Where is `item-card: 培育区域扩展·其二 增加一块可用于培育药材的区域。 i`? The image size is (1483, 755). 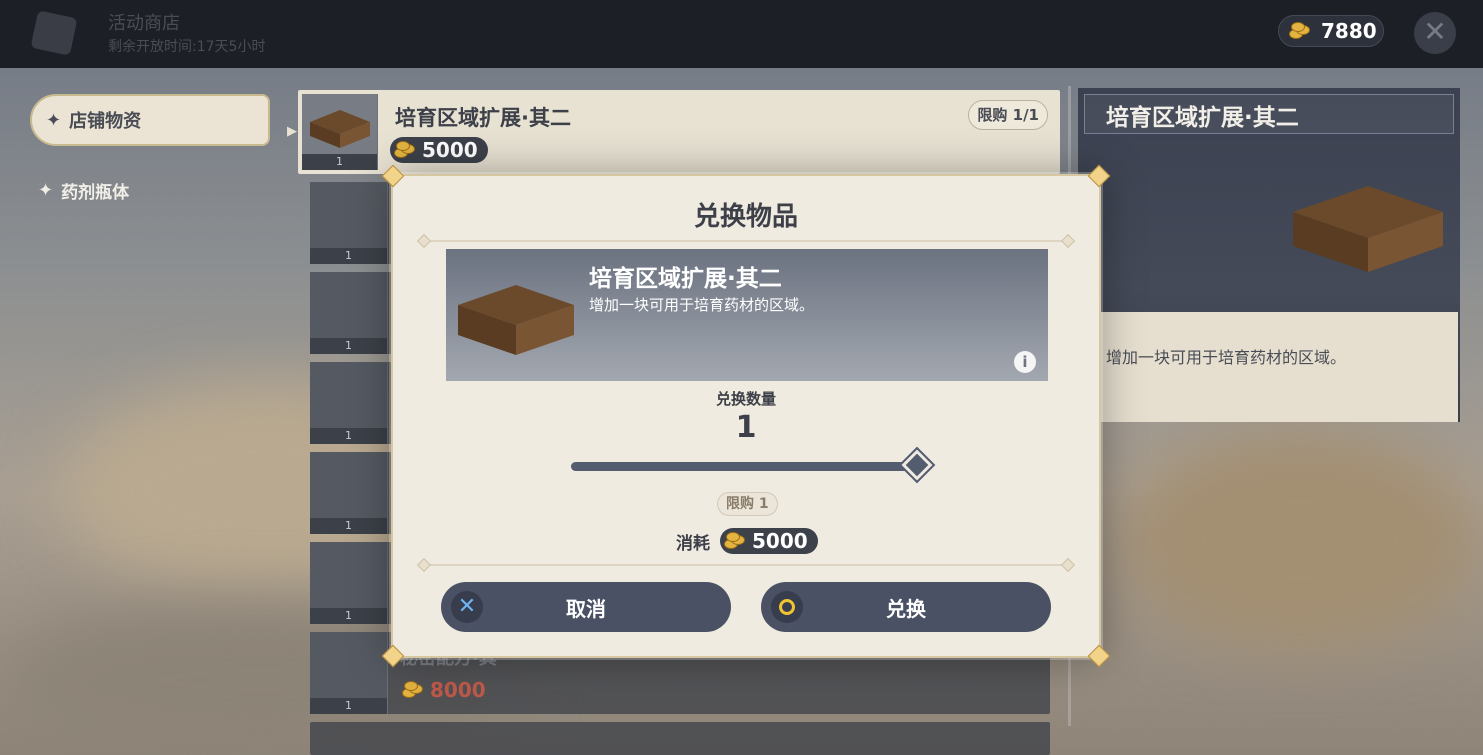 item-card: 培育区域扩展·其二 增加一块可用于培育药材的区域。 i is located at coordinates (747, 315).